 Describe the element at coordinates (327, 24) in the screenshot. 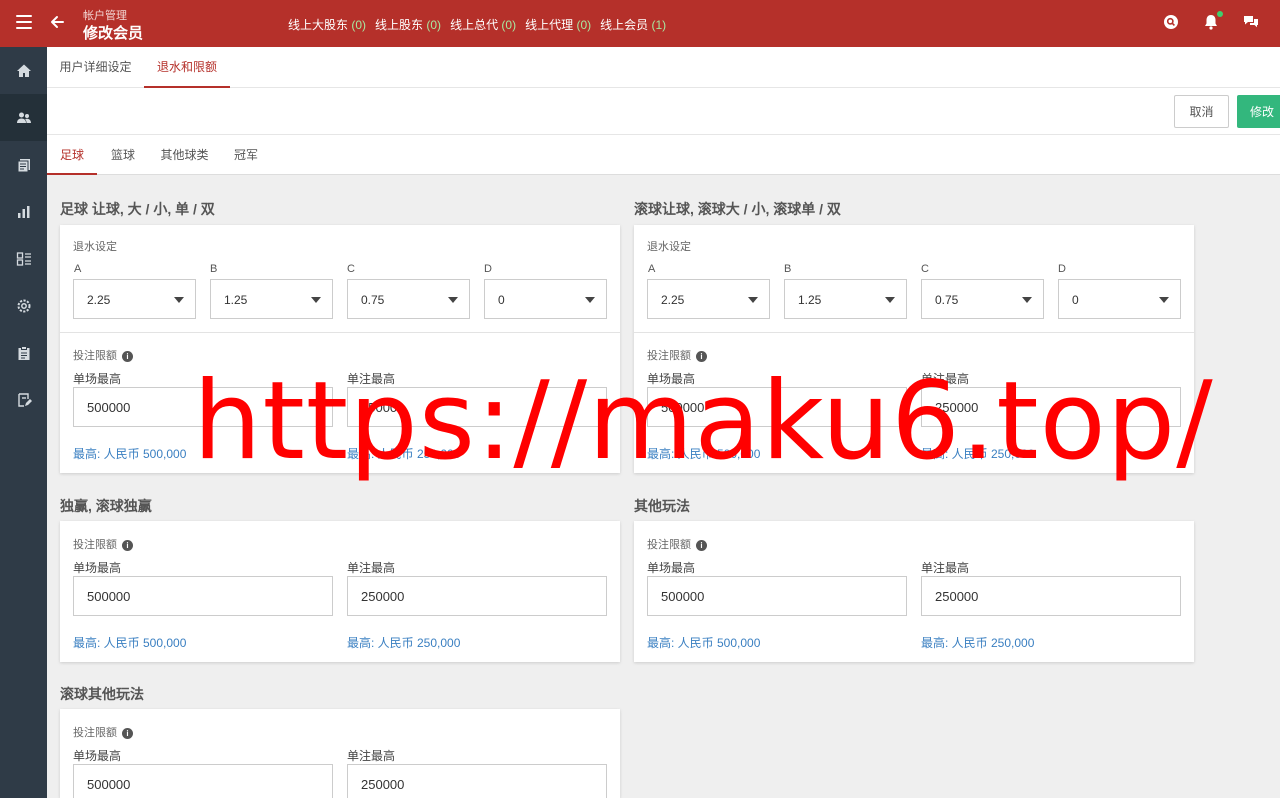

I see `online-stat-major-shareholder: 线上大股东 (0)` at that location.